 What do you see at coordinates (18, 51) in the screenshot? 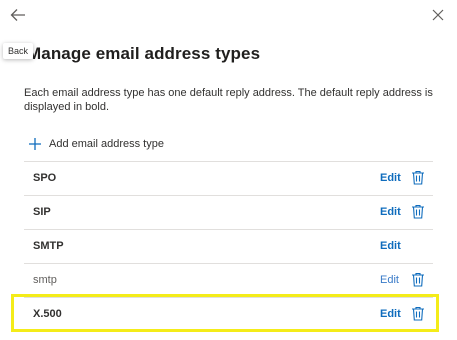
I see `back-tooltip: Back` at bounding box center [18, 51].